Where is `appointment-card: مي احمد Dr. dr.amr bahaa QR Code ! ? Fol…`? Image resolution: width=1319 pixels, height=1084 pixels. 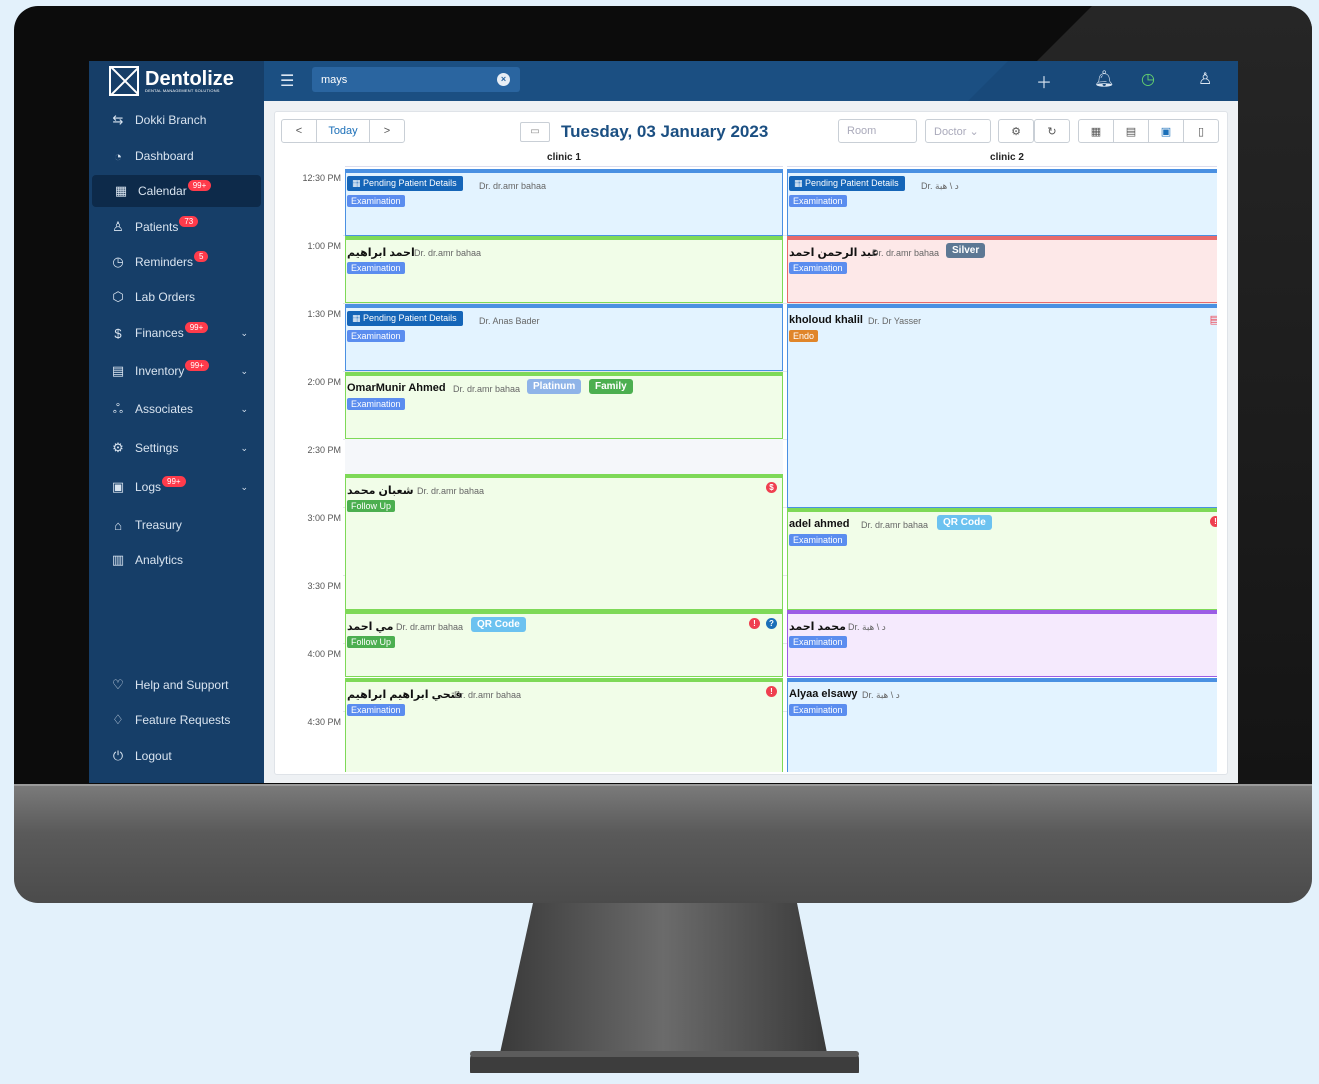
appointment-card: مي احمد Dr. dr.amr bahaa QR Code ! ? Fol… is located at coordinates (564, 643).